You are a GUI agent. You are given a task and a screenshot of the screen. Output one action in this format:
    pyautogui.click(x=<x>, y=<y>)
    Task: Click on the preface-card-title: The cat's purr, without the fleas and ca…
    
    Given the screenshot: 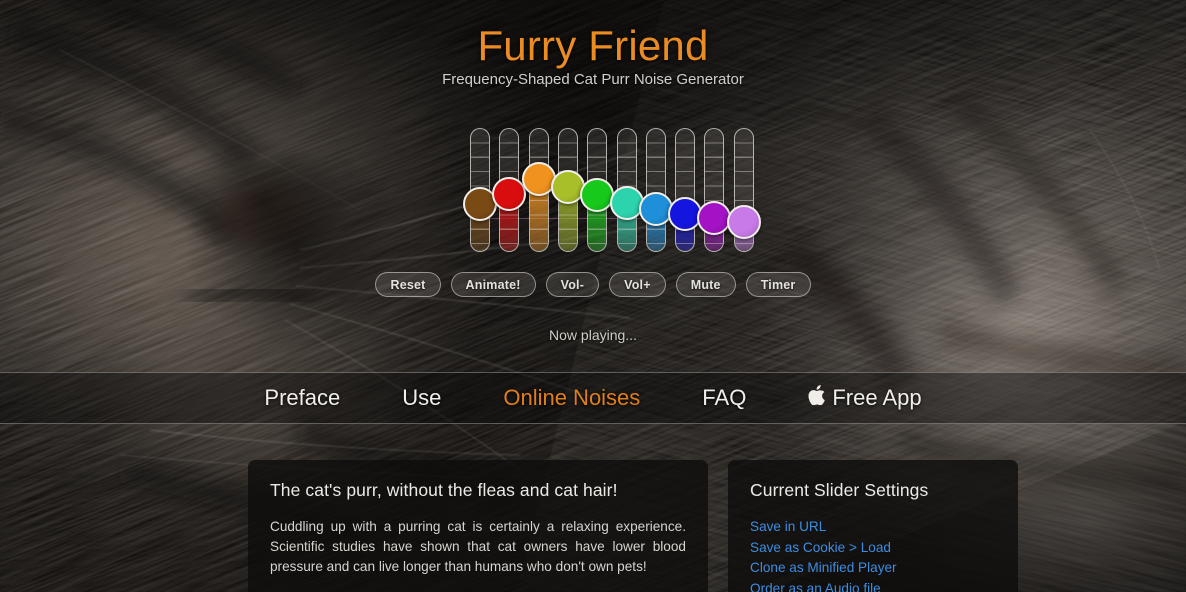 What is the action you would take?
    pyautogui.click(x=444, y=490)
    